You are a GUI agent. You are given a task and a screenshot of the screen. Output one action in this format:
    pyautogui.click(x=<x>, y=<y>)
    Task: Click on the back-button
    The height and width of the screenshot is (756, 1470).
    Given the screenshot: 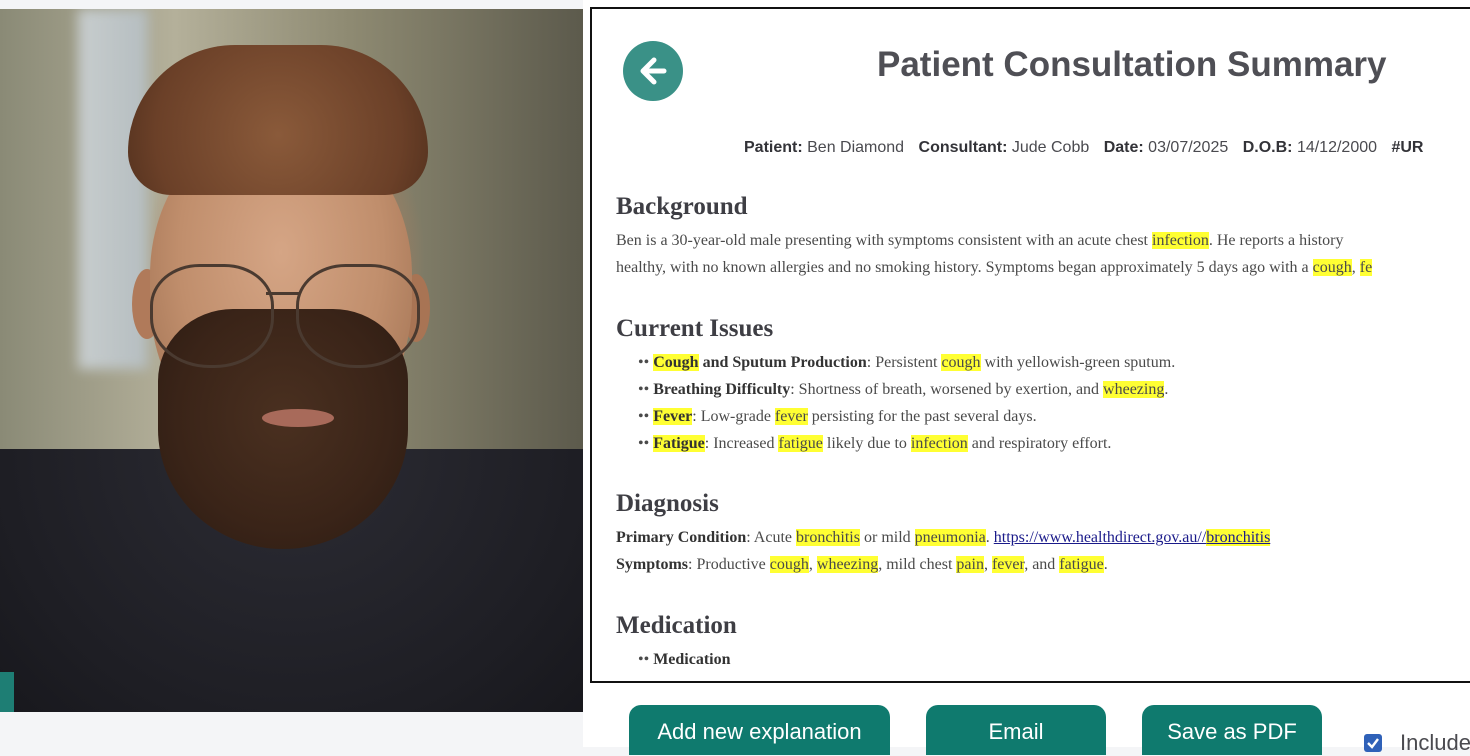 What is the action you would take?
    pyautogui.click(x=653, y=71)
    